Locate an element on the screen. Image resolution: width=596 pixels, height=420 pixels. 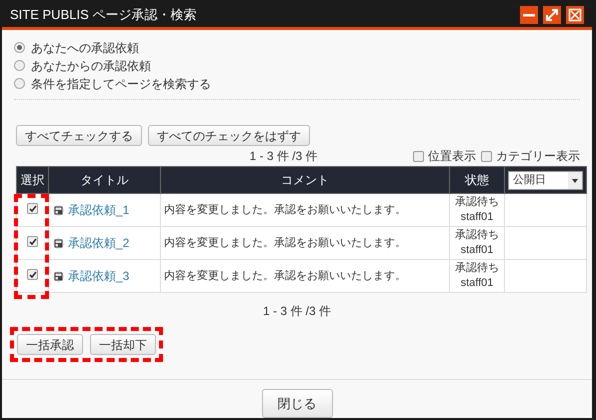
maximize-icon is located at coordinates (552, 15).